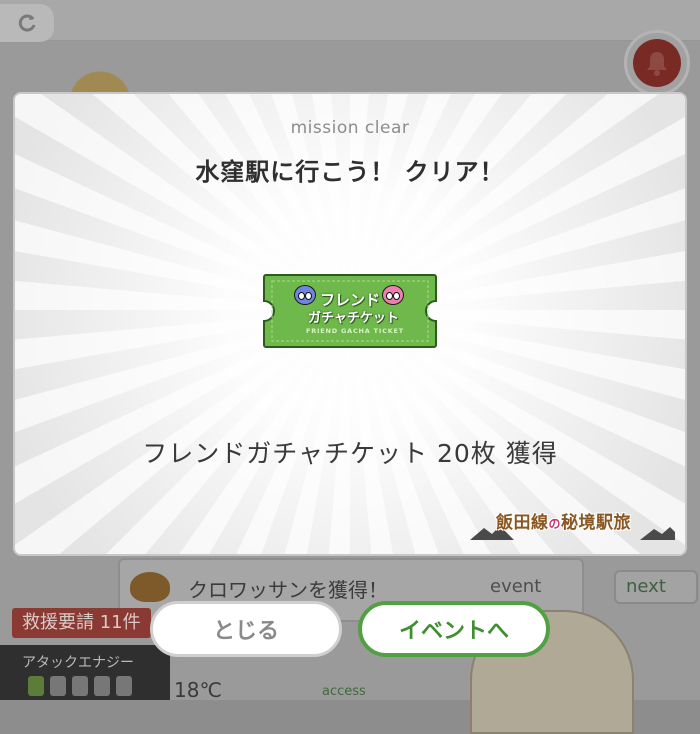 The width and height of the screenshot is (700, 734). What do you see at coordinates (646, 586) in the screenshot?
I see `next-label: next` at bounding box center [646, 586].